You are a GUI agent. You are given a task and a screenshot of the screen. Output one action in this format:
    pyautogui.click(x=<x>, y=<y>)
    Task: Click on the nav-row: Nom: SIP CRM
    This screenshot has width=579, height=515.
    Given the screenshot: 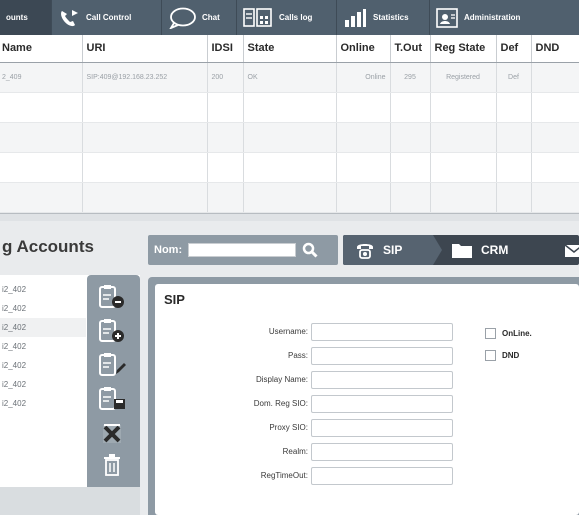 What is the action you would take?
    pyautogui.click(x=363, y=250)
    